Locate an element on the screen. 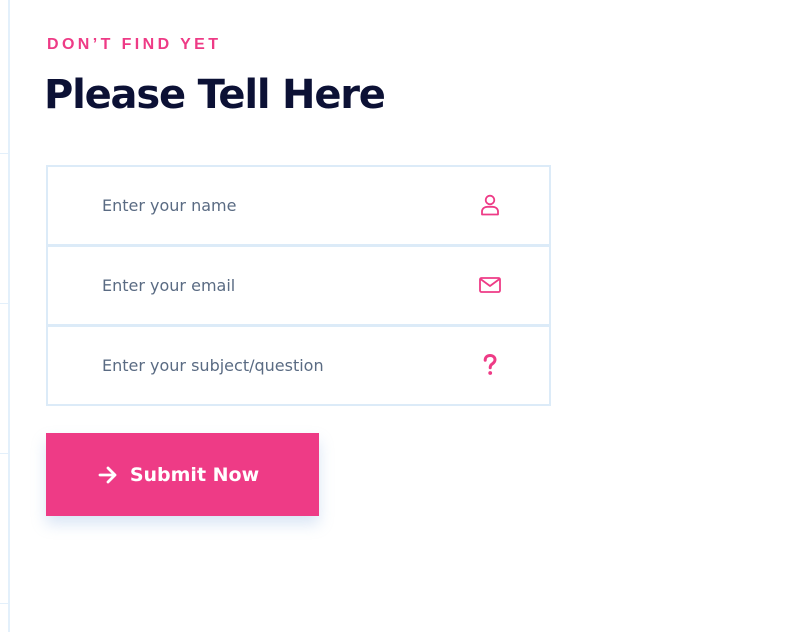 Image resolution: width=800 pixels, height=632 pixels. name-field is located at coordinates (298, 205).